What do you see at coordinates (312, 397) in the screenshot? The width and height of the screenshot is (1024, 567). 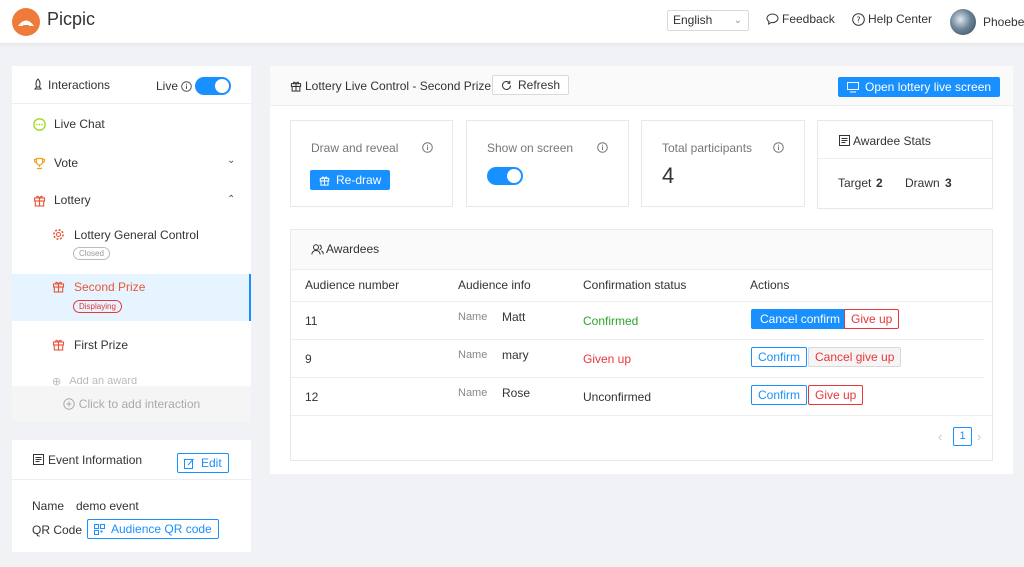 I see `audience-number: 12` at bounding box center [312, 397].